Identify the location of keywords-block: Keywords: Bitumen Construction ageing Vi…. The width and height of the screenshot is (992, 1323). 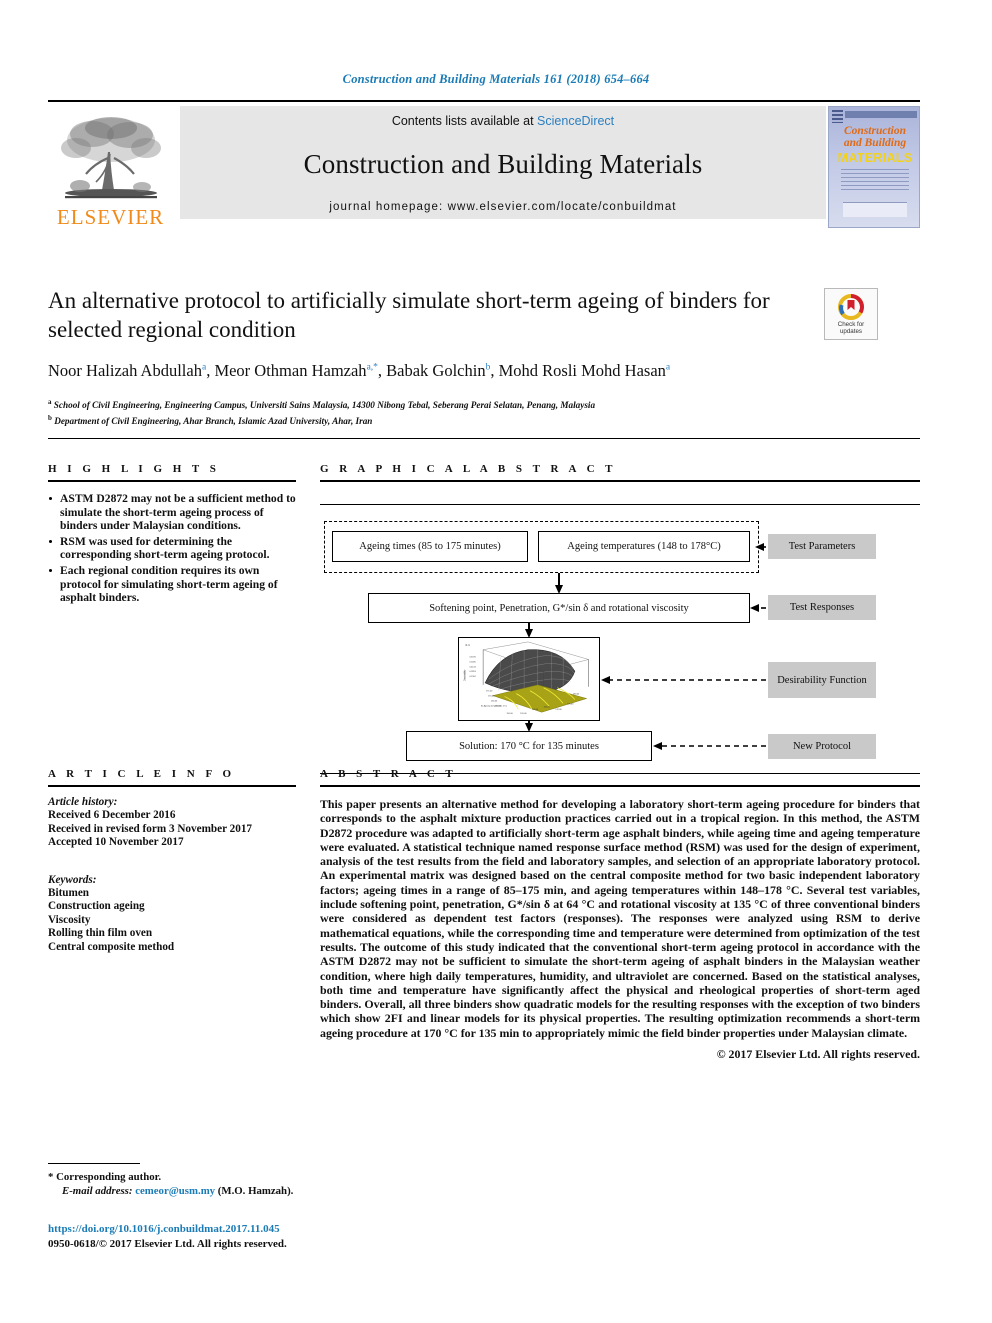
(172, 914).